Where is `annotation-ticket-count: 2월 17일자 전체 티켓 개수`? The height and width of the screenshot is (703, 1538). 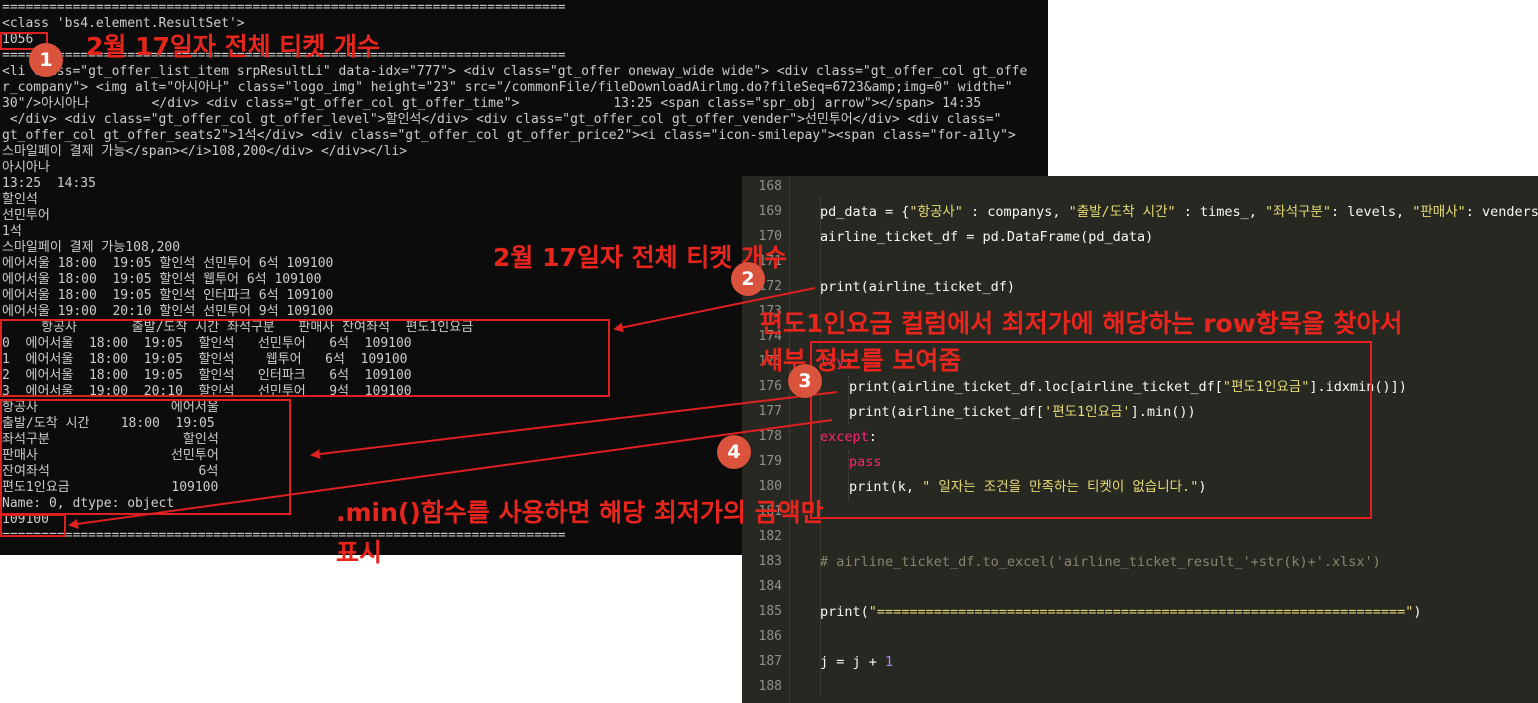 annotation-ticket-count: 2월 17일자 전체 티켓 개수 is located at coordinates (233, 46).